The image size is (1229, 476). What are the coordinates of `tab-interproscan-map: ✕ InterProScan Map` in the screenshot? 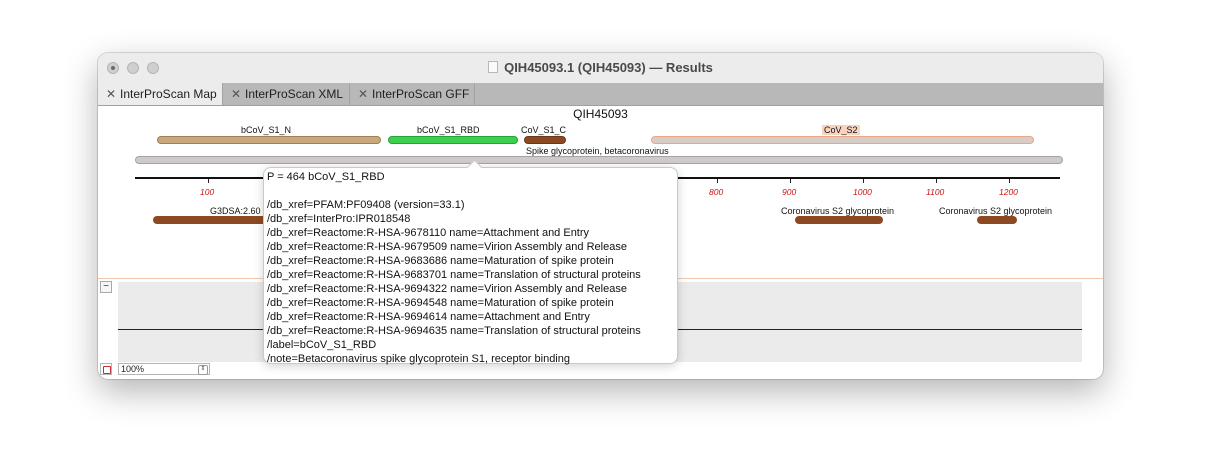 It's located at (160, 94).